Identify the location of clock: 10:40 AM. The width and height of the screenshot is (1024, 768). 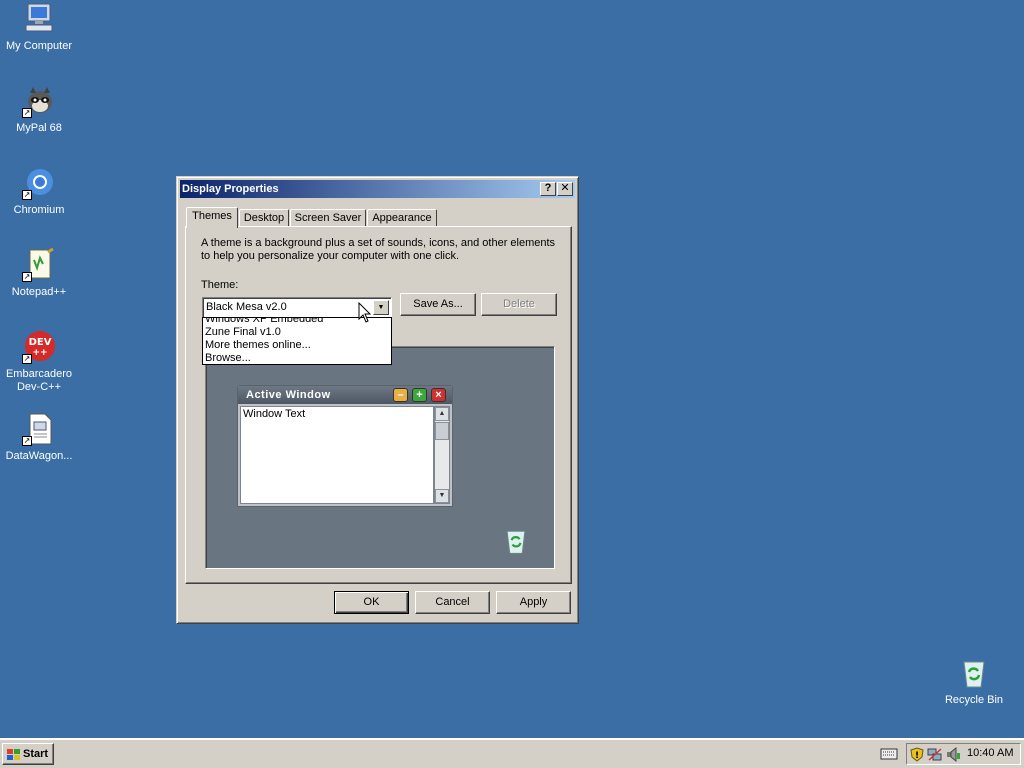
(990, 753).